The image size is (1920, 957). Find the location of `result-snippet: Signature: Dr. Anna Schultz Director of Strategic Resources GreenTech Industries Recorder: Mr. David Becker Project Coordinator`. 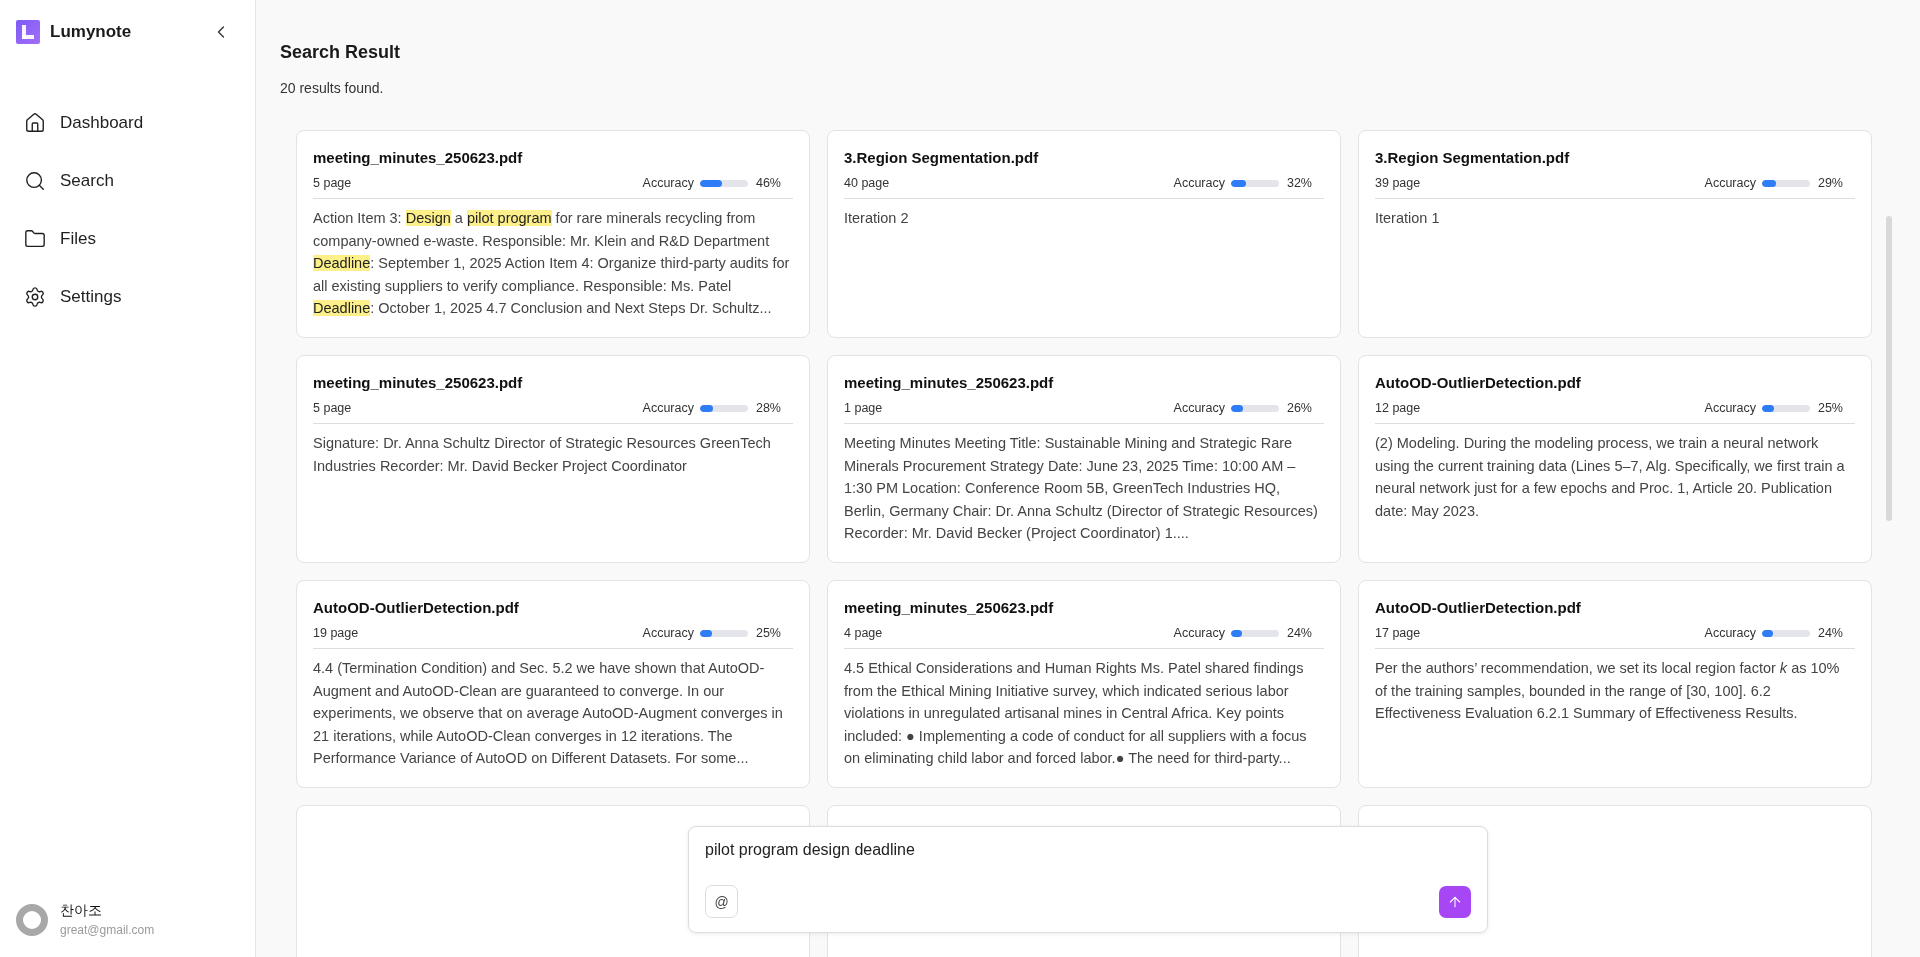

result-snippet: Signature: Dr. Anna Schultz Director of Strategic Resources GreenTech Industries Recorder: Mr. David Becker Project Coordinator is located at coordinates (542, 455).